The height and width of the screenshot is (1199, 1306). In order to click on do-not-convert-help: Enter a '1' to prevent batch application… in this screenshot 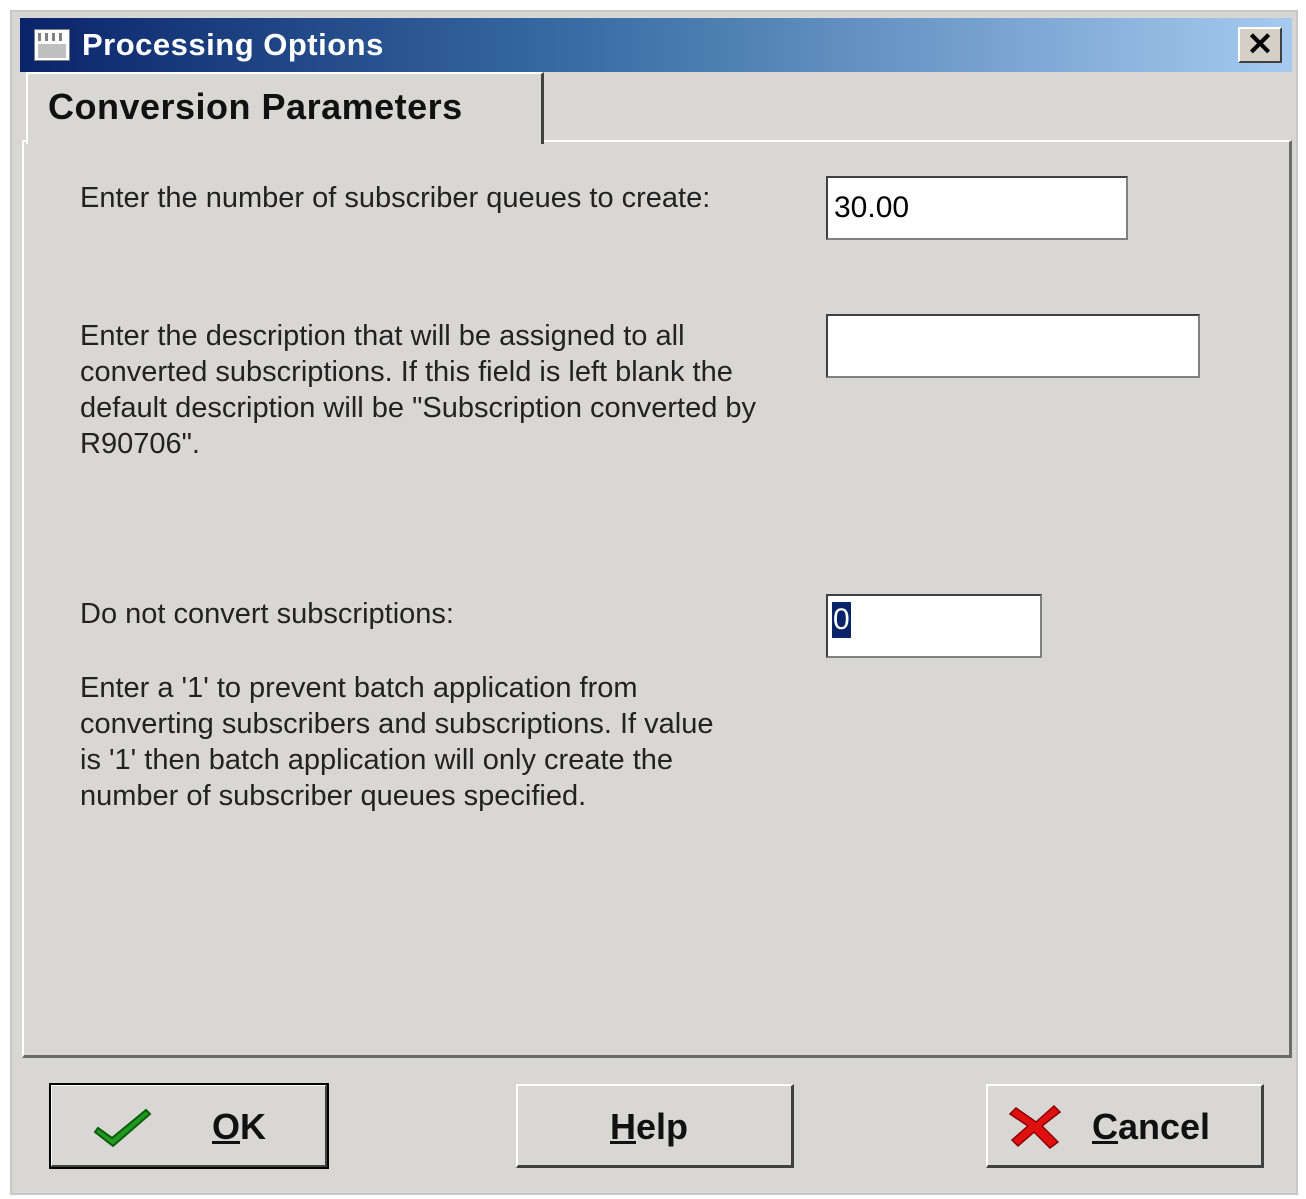, I will do `click(397, 742)`.